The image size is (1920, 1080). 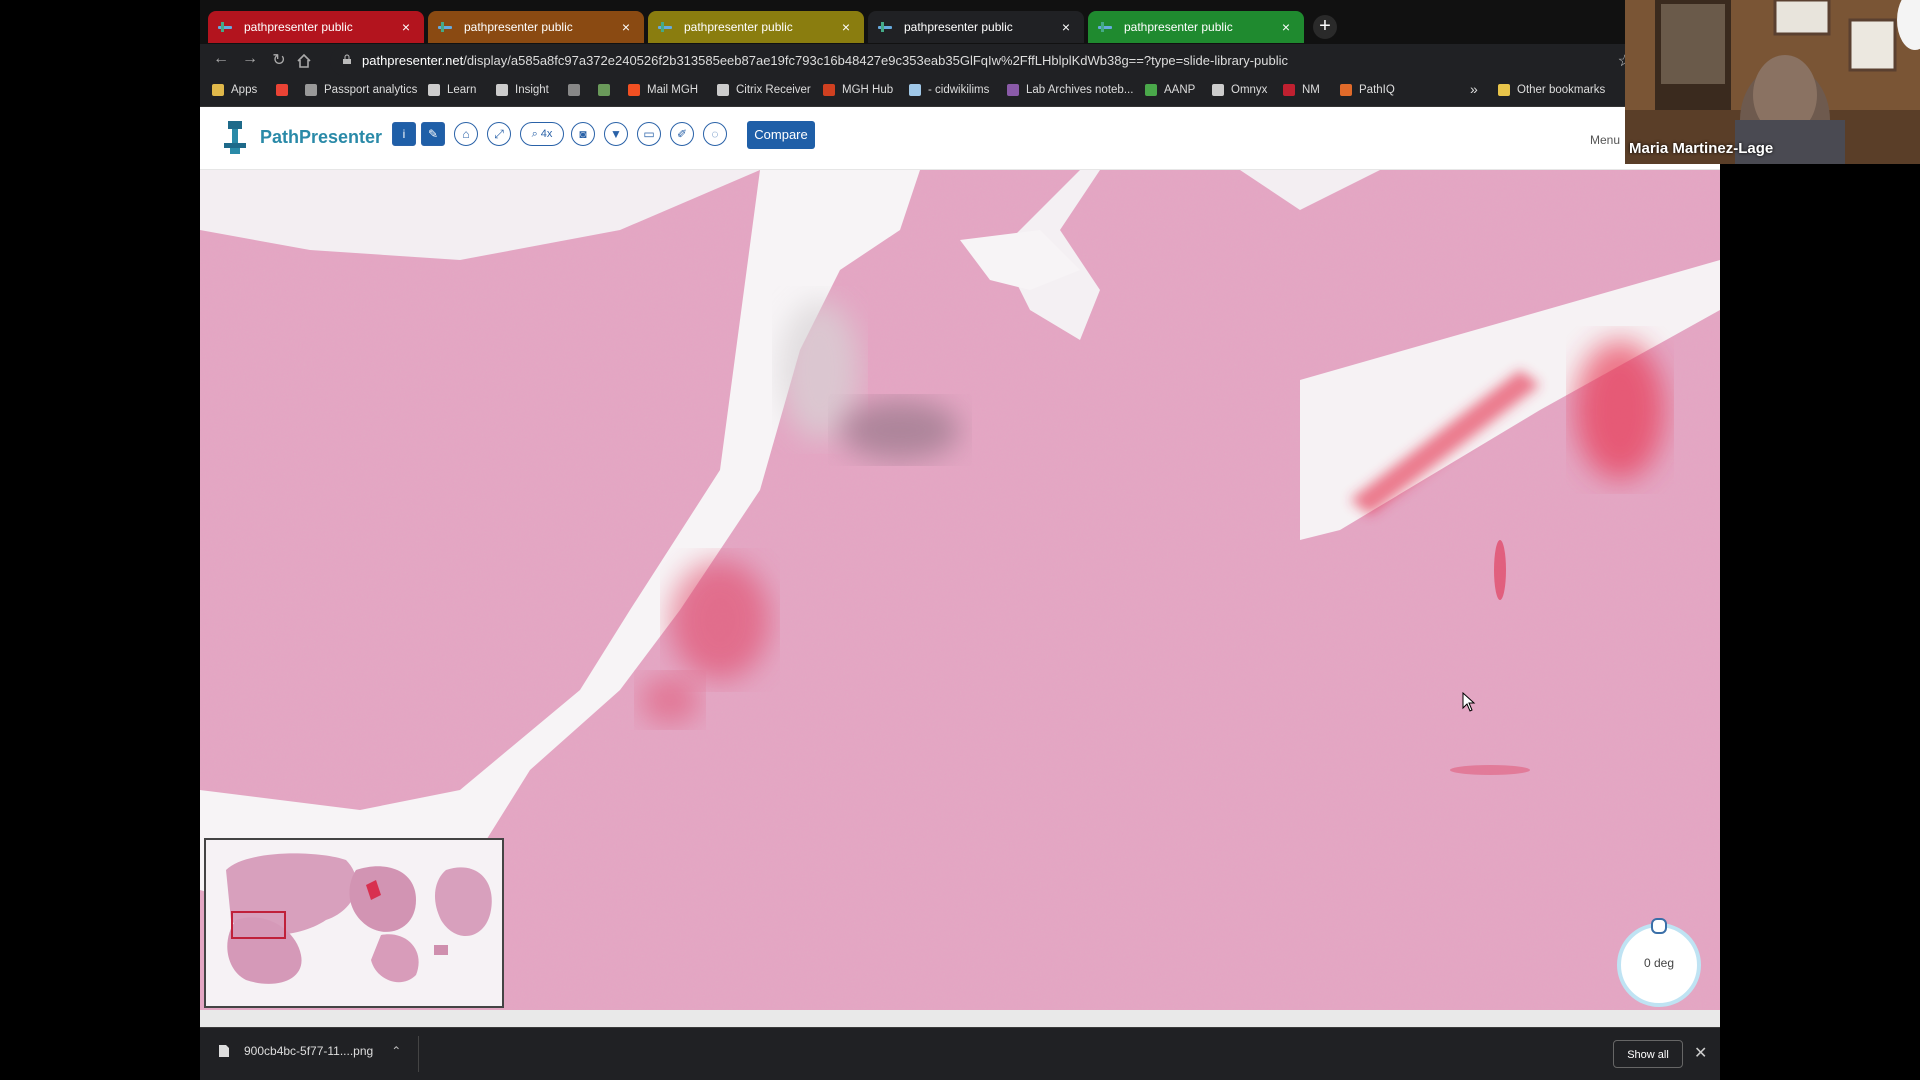 I want to click on bookmark-pathiq: PathIQ, so click(x=1367, y=90).